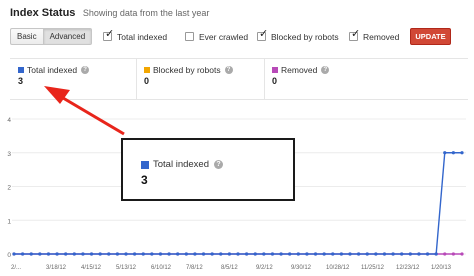 The height and width of the screenshot is (276, 474). What do you see at coordinates (224, 36) in the screenshot?
I see `filter-label: Ever crawled` at bounding box center [224, 36].